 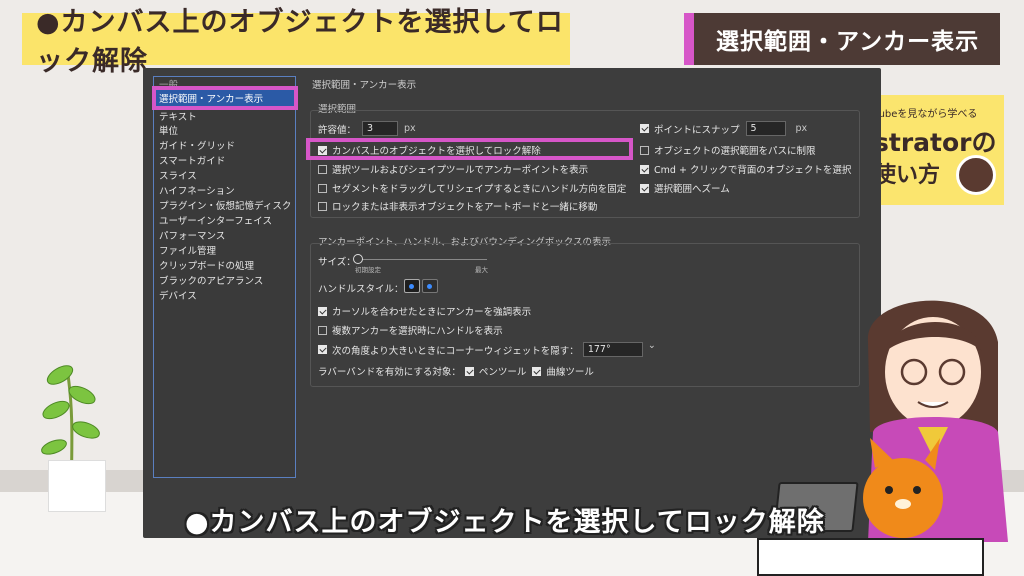 I want to click on sidebar-item-hyphenation: ハイフネーション, so click(x=197, y=190).